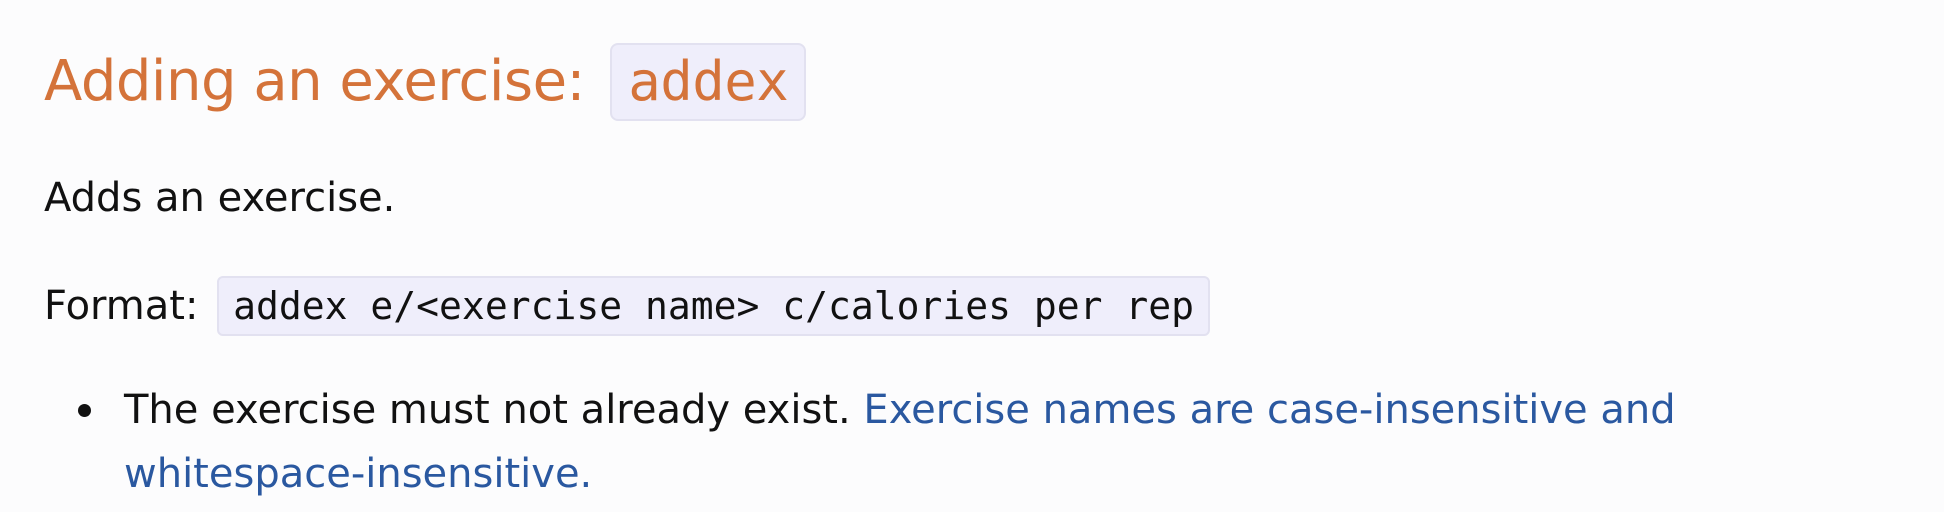 This screenshot has width=1944, height=512. What do you see at coordinates (128, 306) in the screenshot?
I see `format-label: Format:` at bounding box center [128, 306].